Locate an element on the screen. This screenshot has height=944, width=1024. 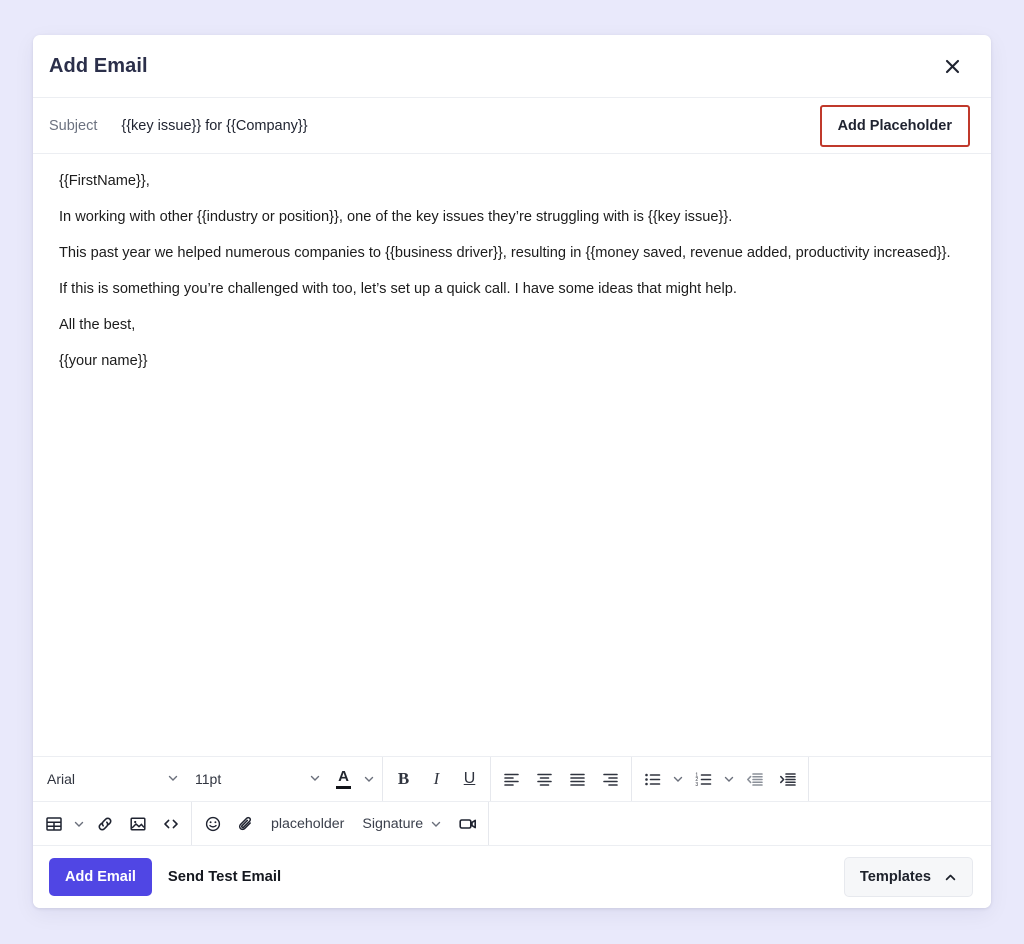
table-icon is located at coordinates (53, 823).